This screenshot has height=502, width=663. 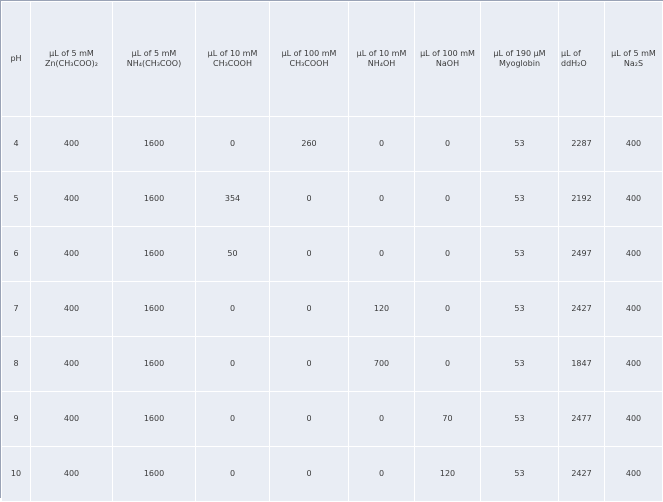 I want to click on volume-cell: 260, so click(x=309, y=144).